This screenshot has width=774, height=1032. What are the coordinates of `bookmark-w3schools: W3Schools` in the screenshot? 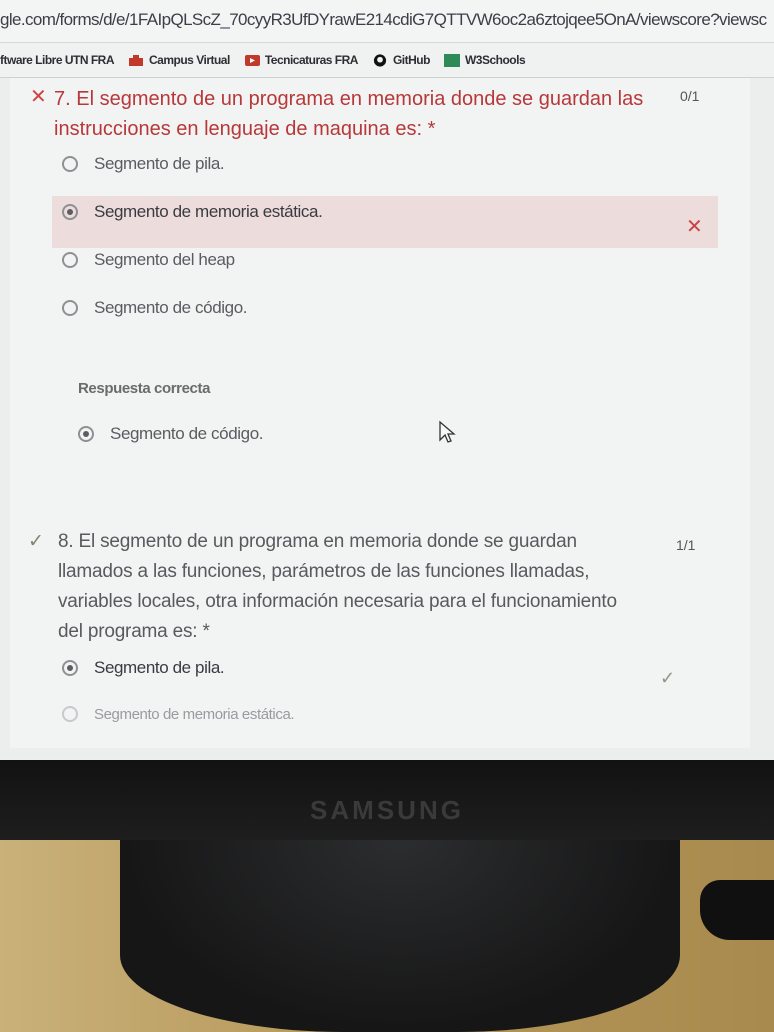 It's located at (484, 60).